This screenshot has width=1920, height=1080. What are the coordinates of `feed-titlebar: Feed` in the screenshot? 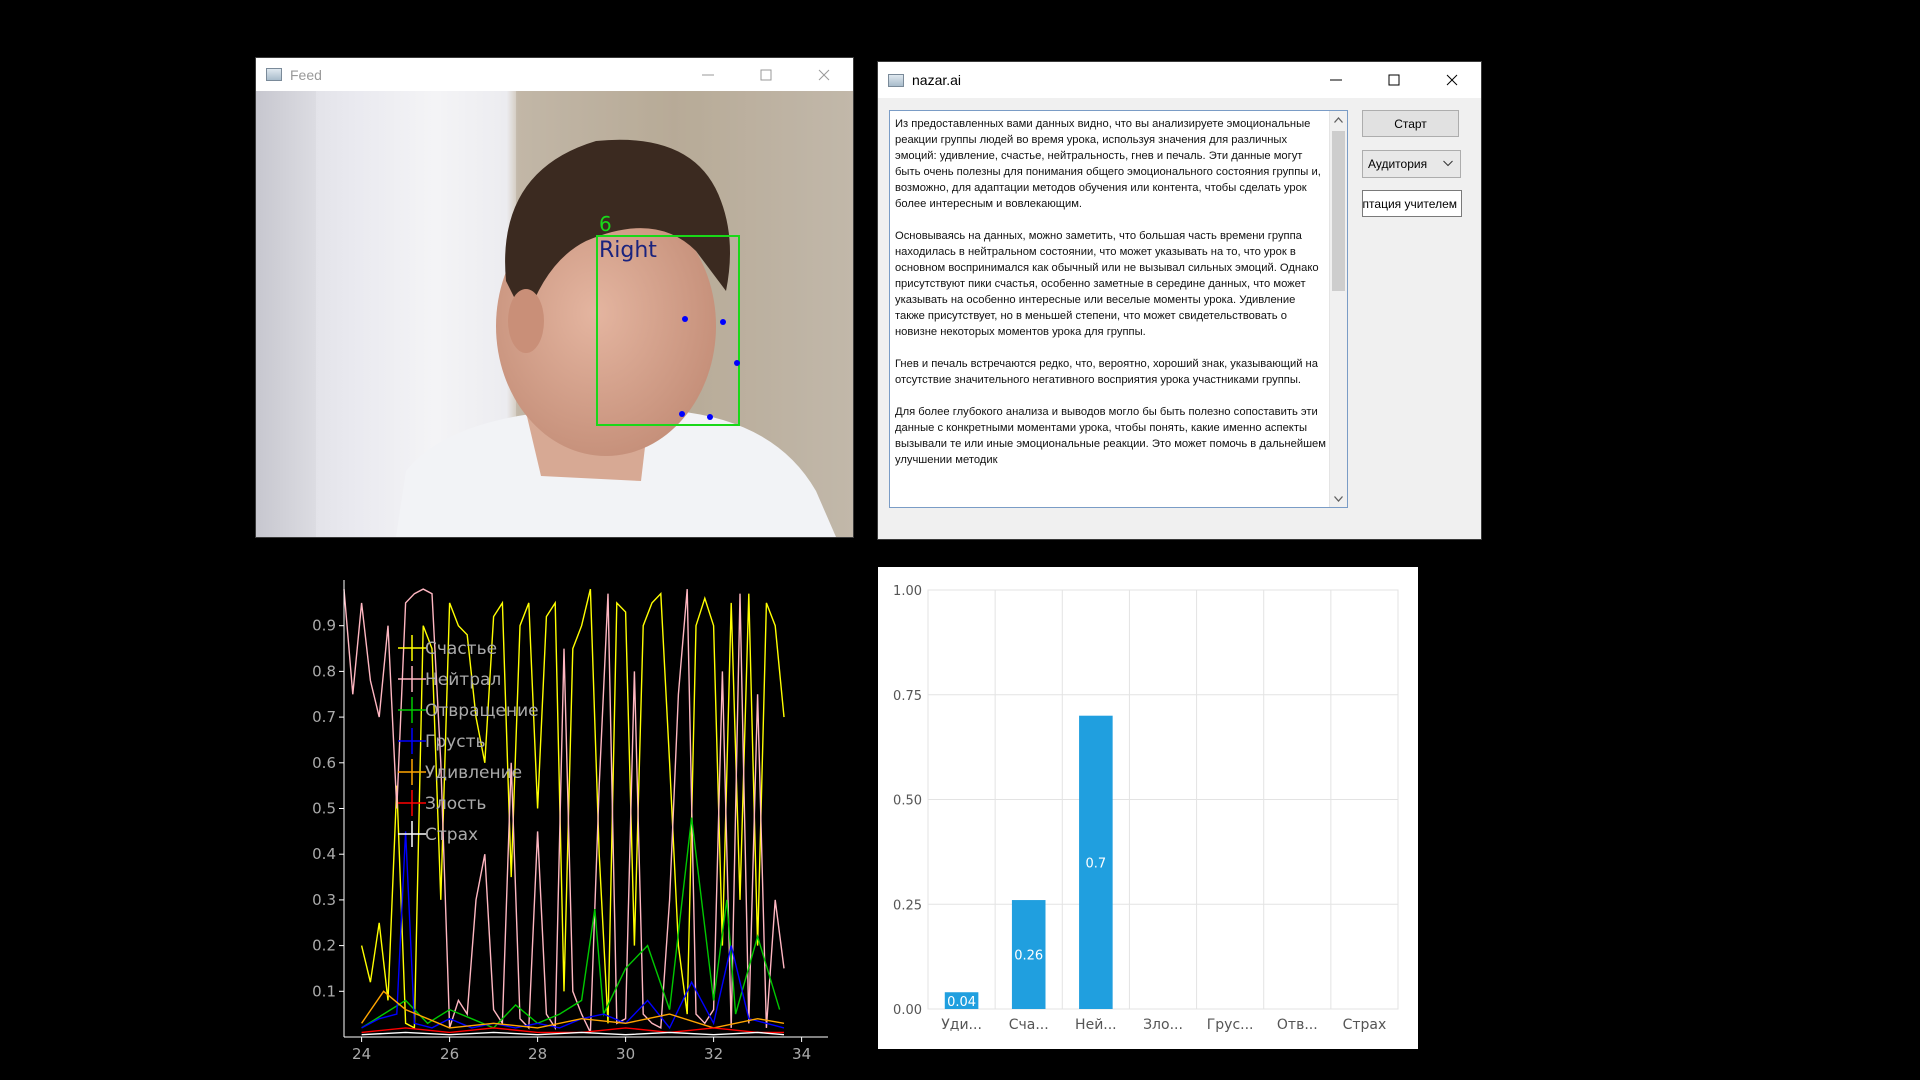 It's located at (554, 74).